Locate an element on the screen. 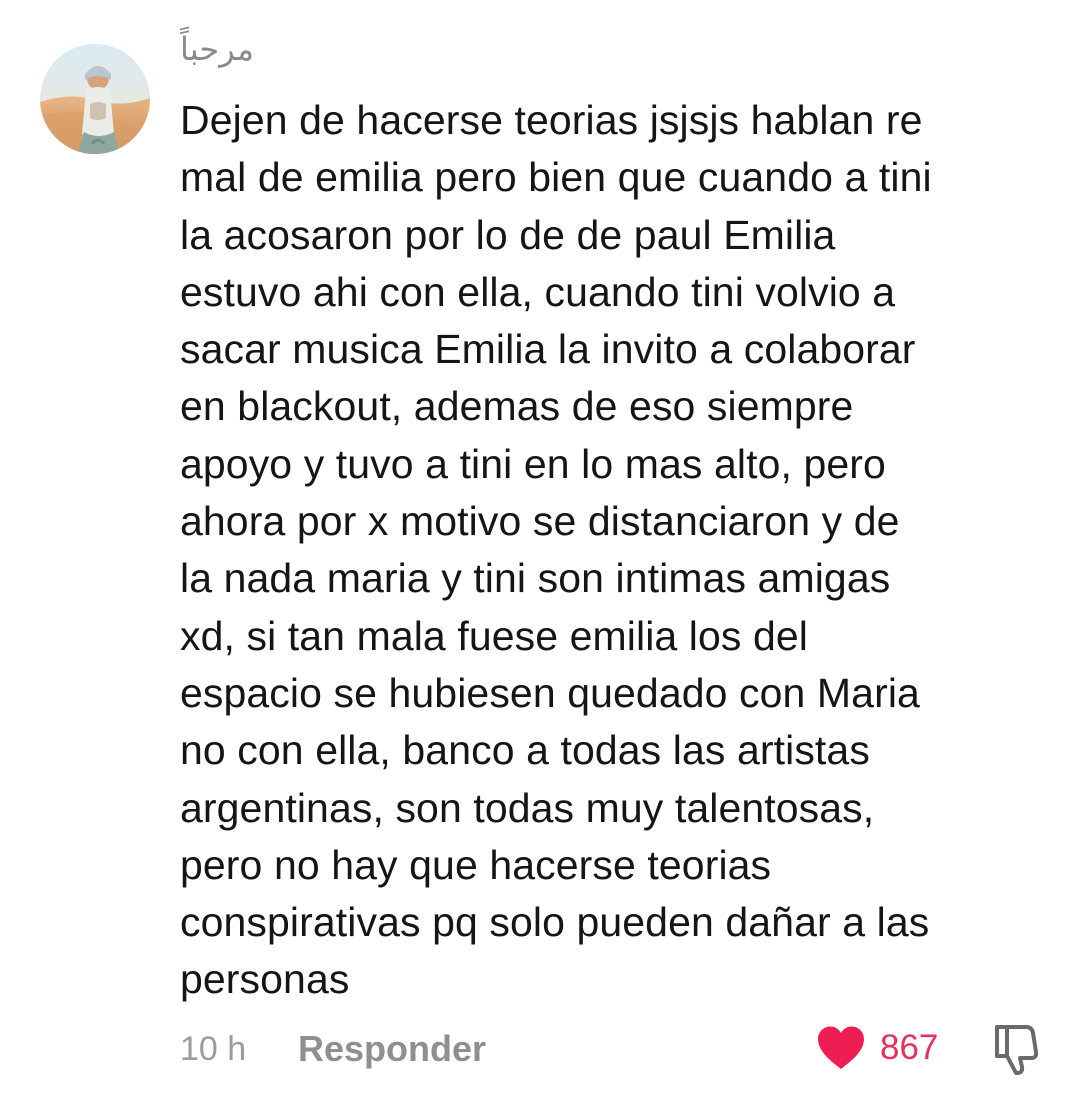  reply-button: Responder is located at coordinates (392, 1049).